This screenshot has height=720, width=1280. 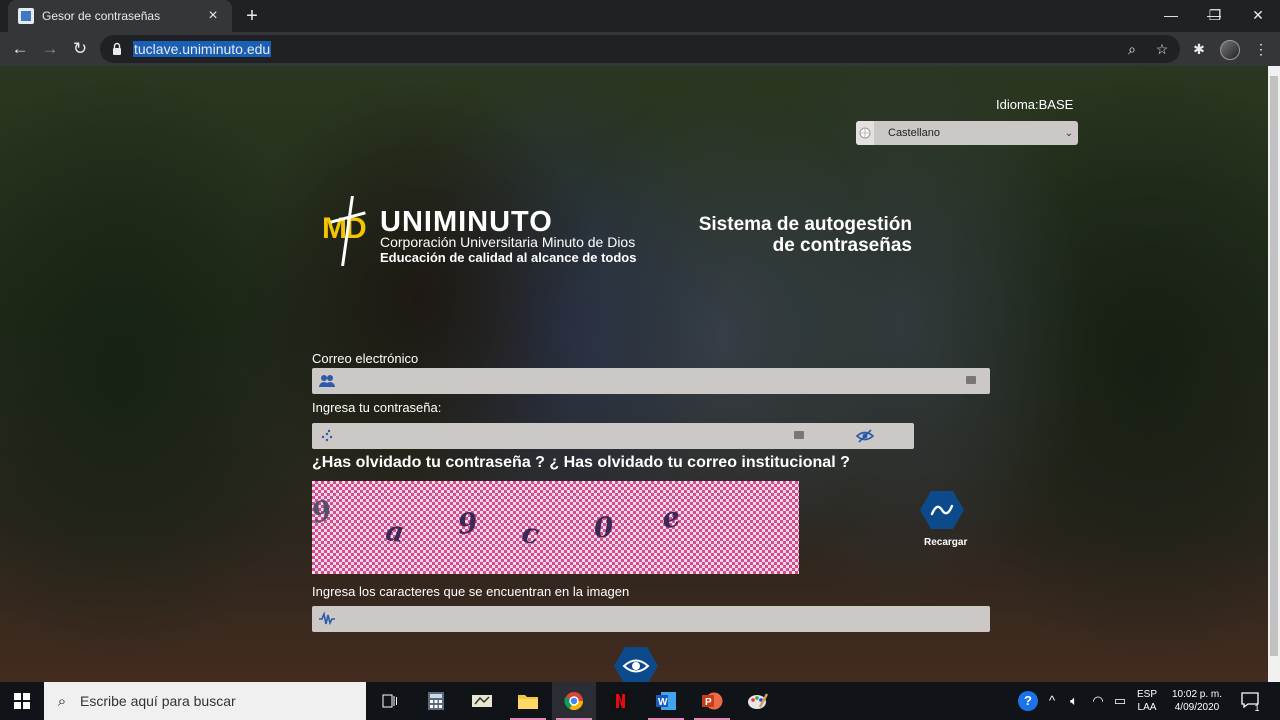 What do you see at coordinates (708, 702) in the screenshot?
I see `svg-text: P` at bounding box center [708, 702].